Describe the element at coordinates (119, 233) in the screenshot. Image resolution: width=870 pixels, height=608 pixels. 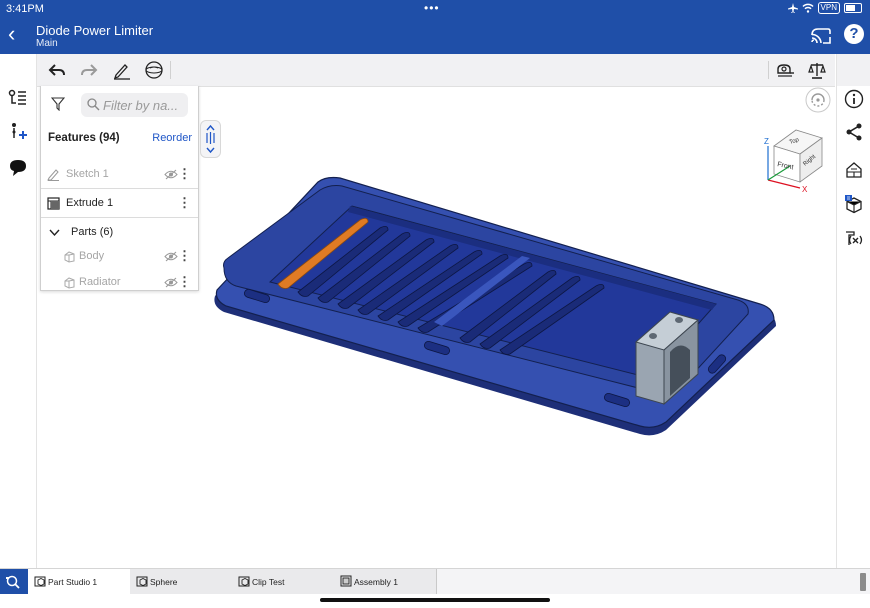
I see `parts-header-row: Parts (6)` at that location.